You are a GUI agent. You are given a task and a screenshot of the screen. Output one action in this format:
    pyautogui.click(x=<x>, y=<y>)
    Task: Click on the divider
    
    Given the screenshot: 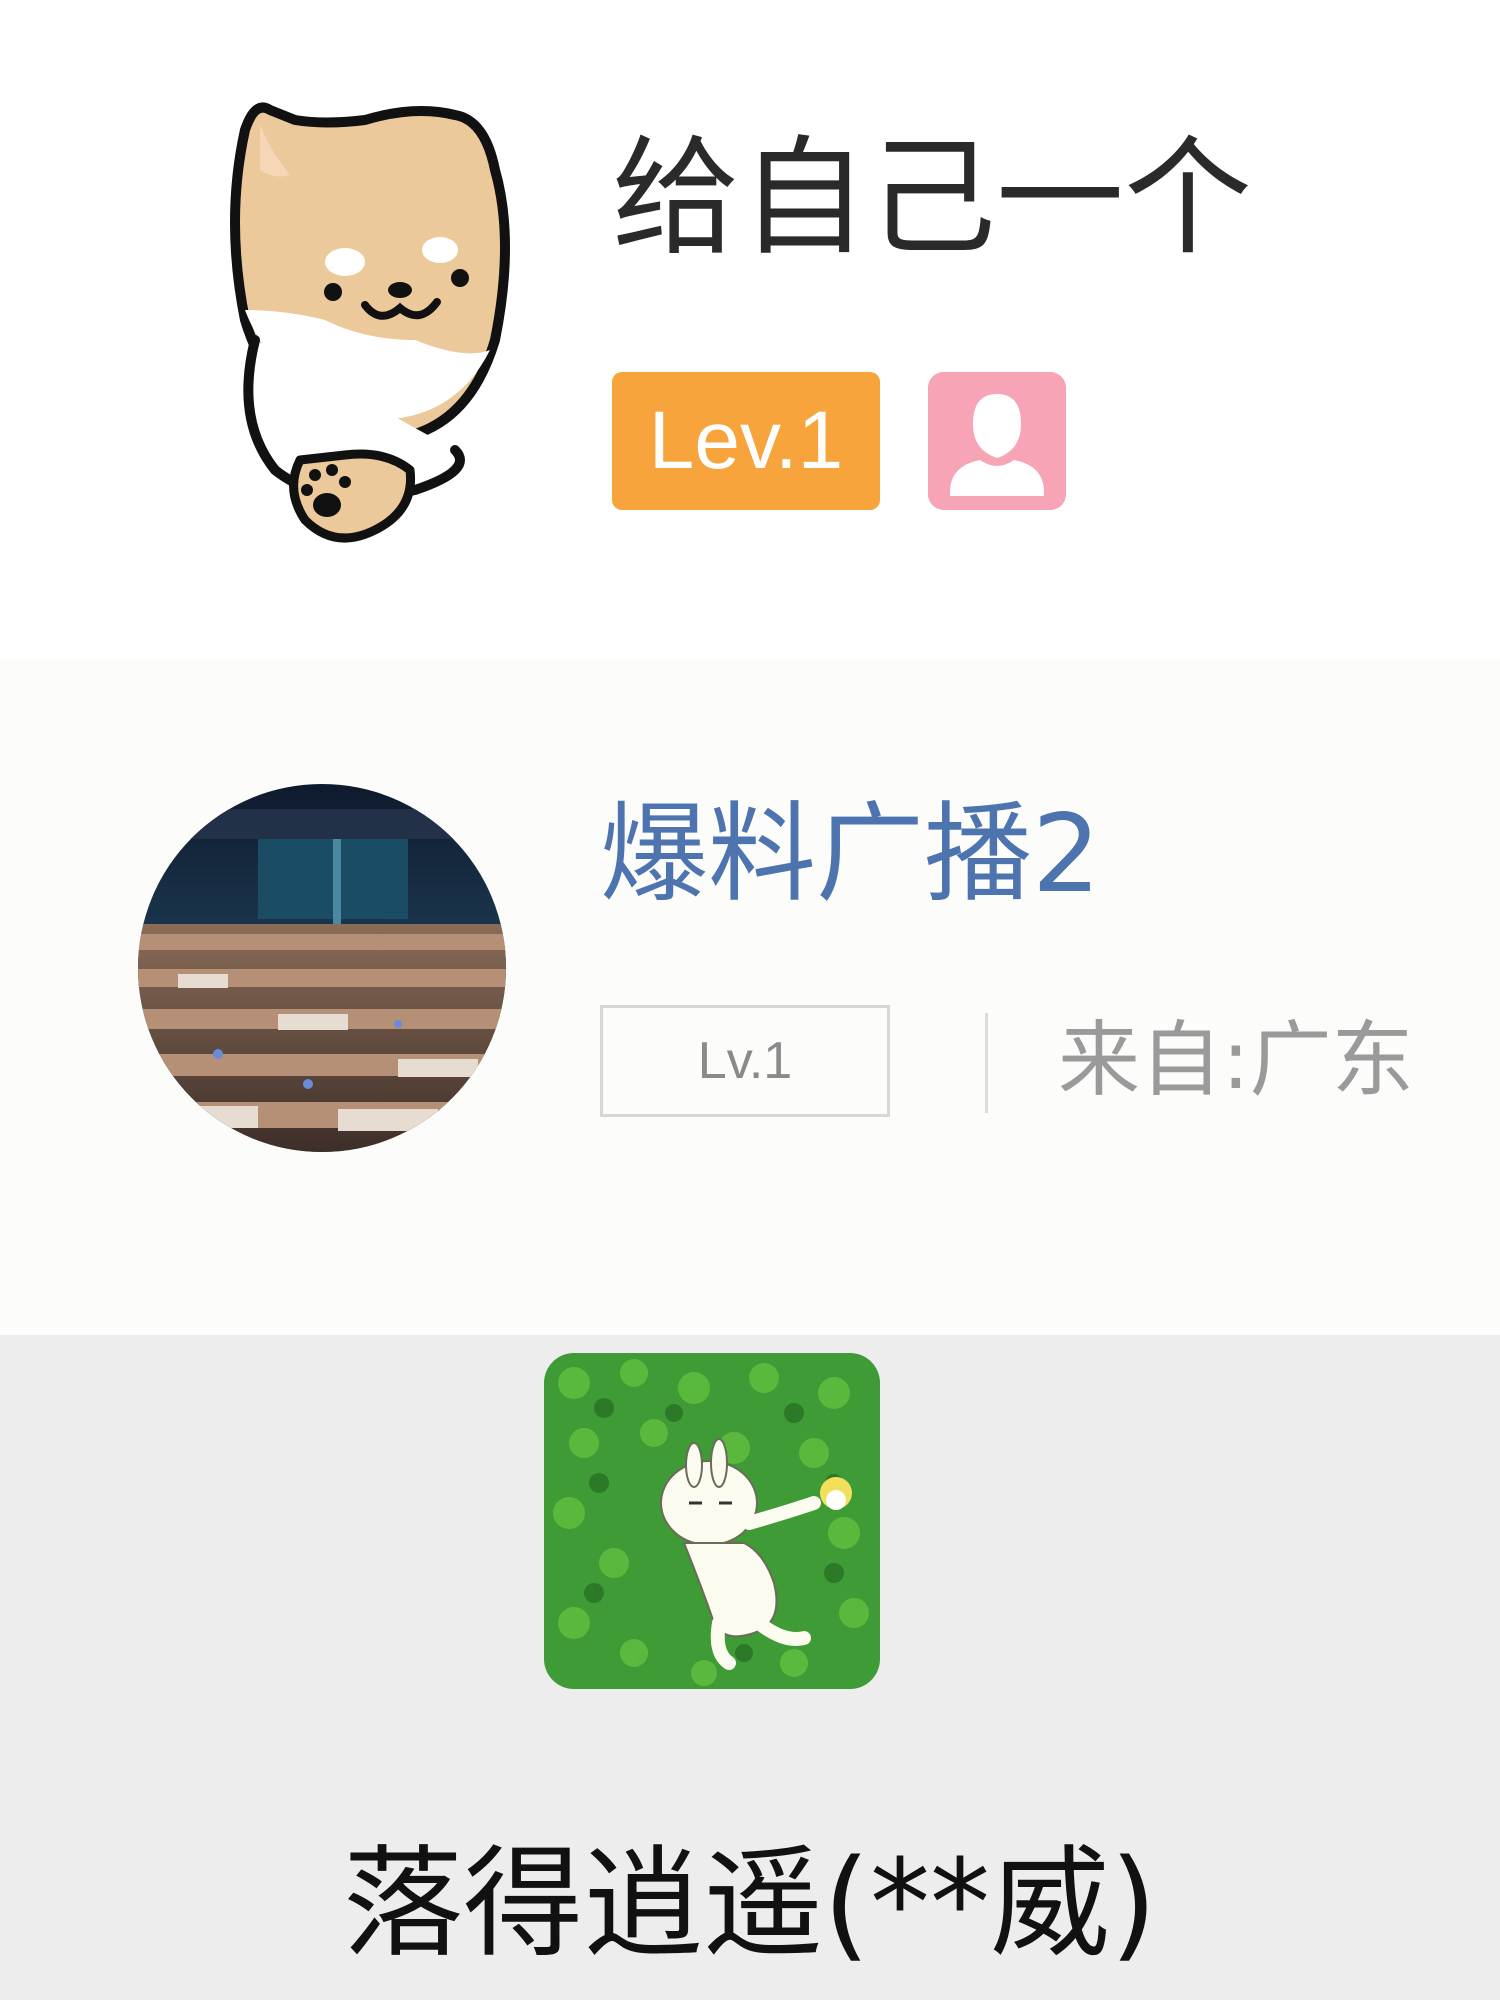 What is the action you would take?
    pyautogui.click(x=986, y=1063)
    